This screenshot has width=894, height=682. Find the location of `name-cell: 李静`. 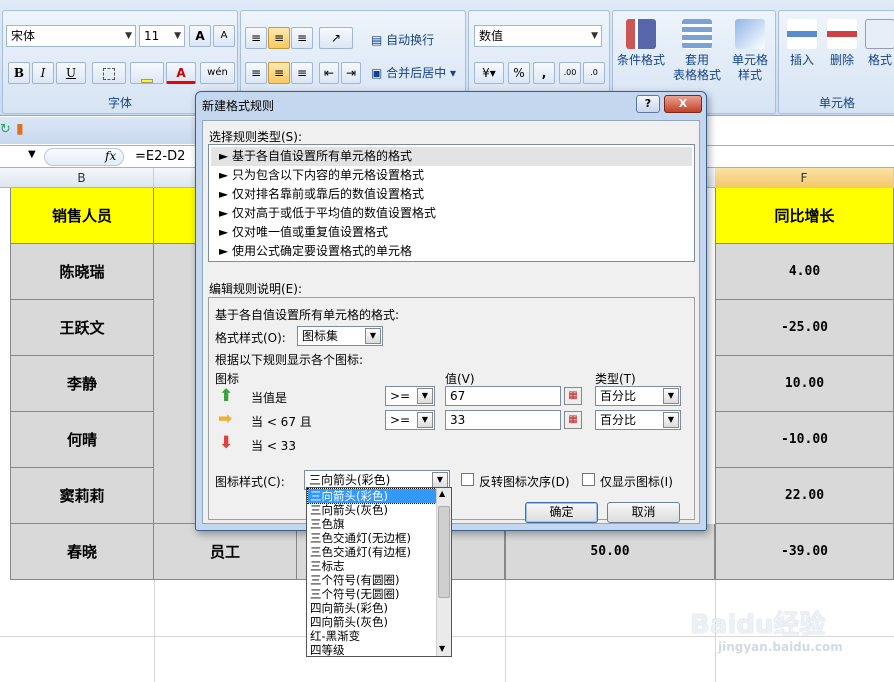

name-cell: 李静 is located at coordinates (82, 384).